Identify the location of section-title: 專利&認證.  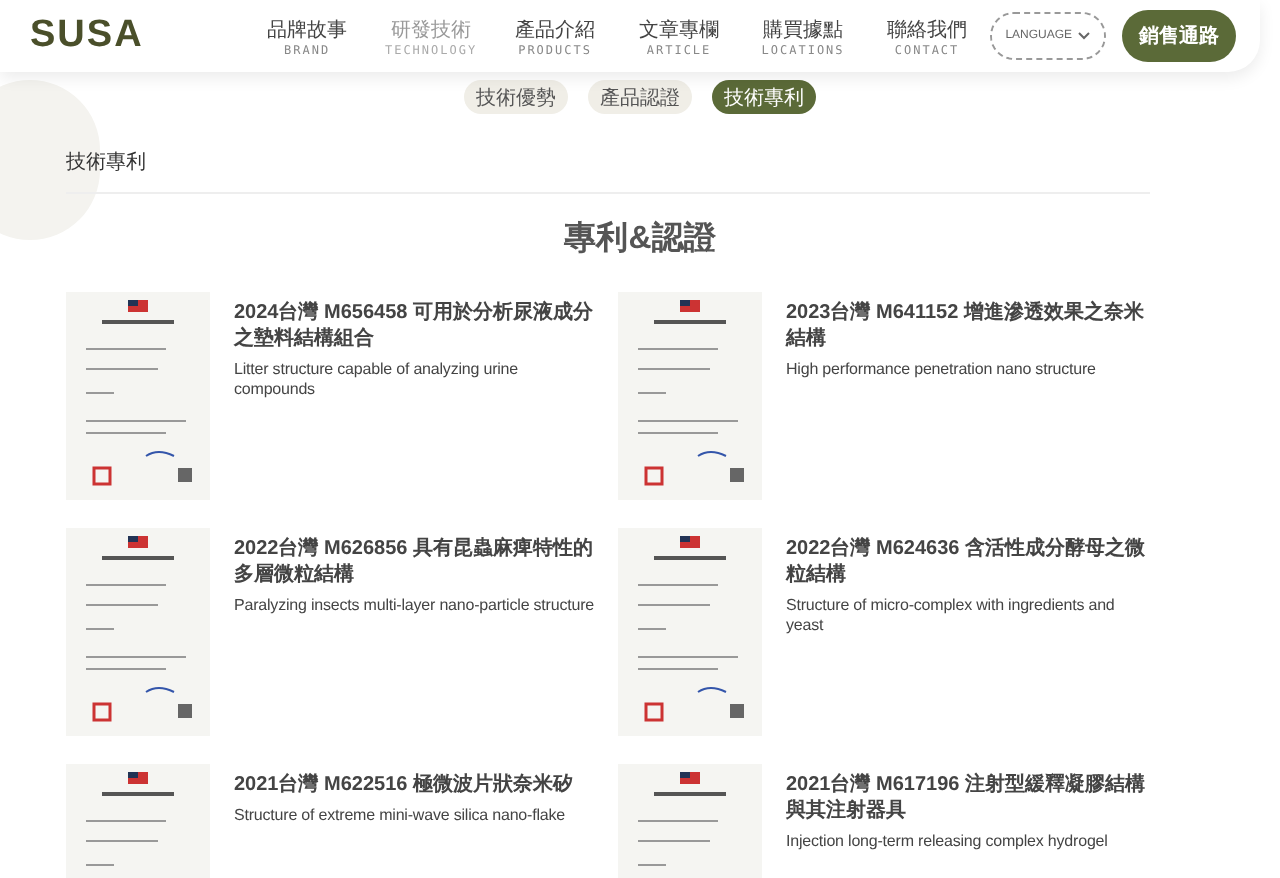
(640, 239).